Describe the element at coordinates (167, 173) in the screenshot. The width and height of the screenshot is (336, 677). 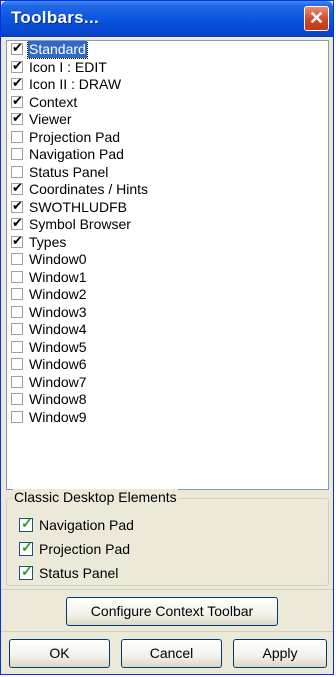
I see `toolbar-list-item: Status Panel` at that location.